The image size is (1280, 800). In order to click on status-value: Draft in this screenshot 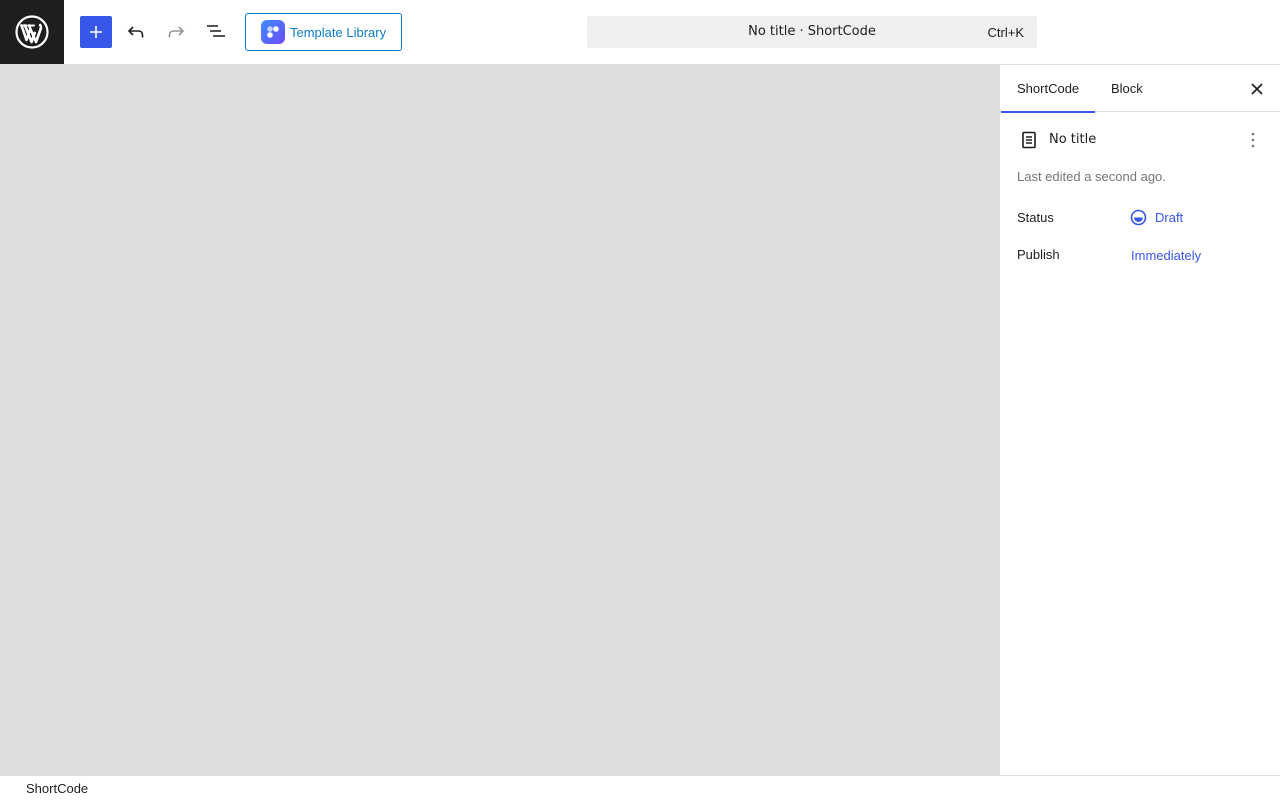, I will do `click(1169, 217)`.